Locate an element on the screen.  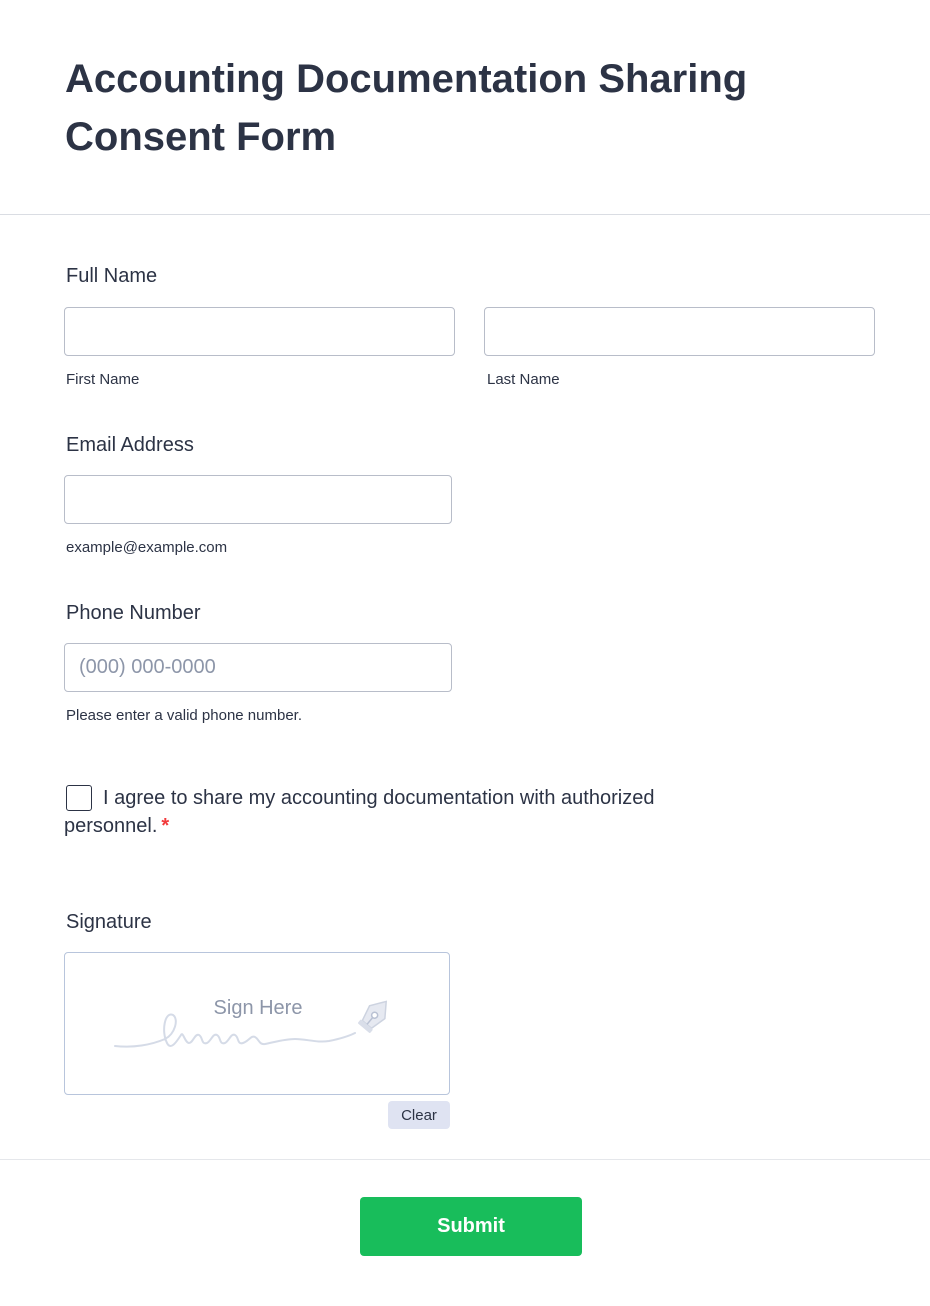
consent-checkbox is located at coordinates (79, 798).